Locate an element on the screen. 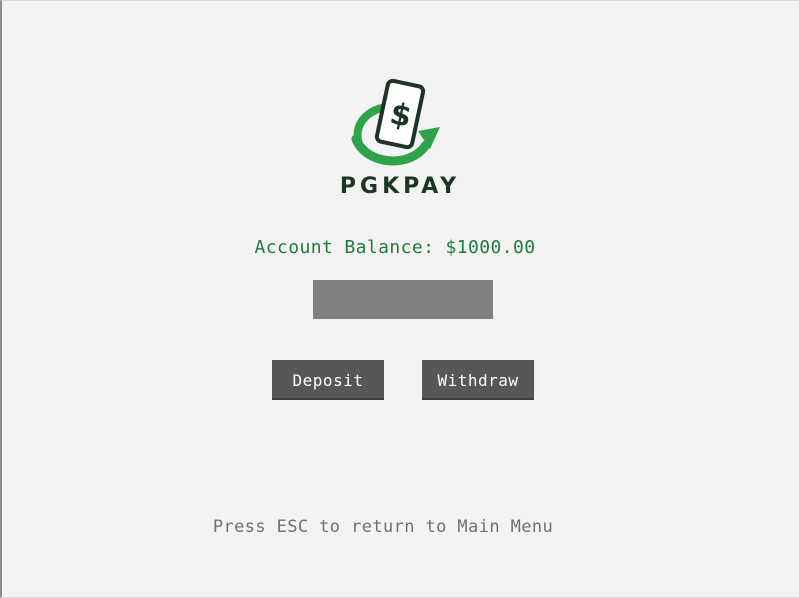 The image size is (799, 598). pgkpay-logo: $ is located at coordinates (398, 122).